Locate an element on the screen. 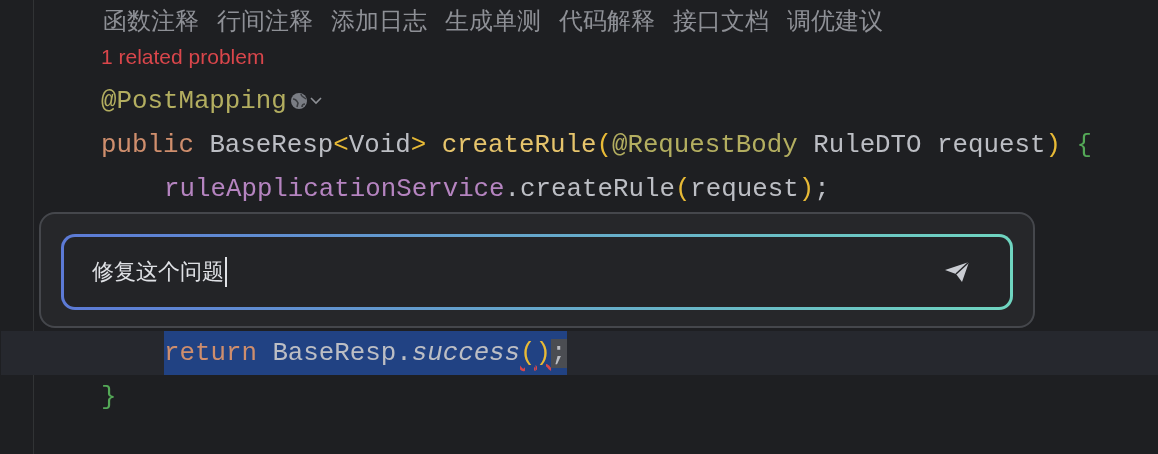 This screenshot has height=454, width=1158. code-line: ruleApplicationService.createRule(request); is located at coordinates (497, 189).